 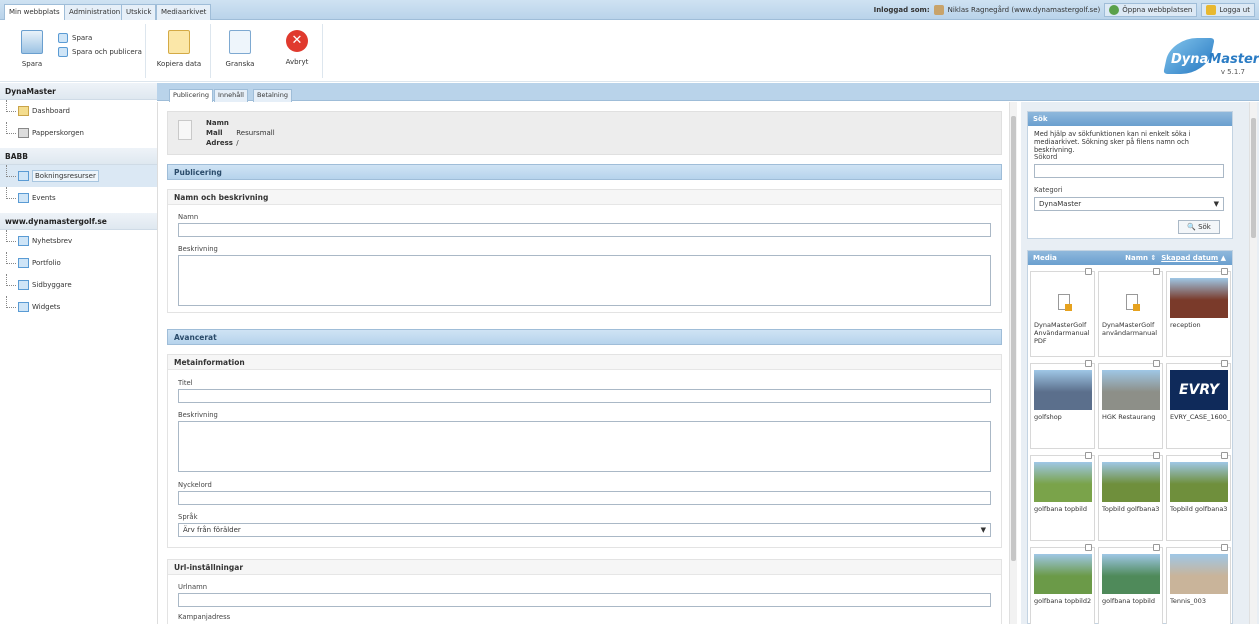 What do you see at coordinates (95, 12) in the screenshot?
I see `tab-administration: Administration` at bounding box center [95, 12].